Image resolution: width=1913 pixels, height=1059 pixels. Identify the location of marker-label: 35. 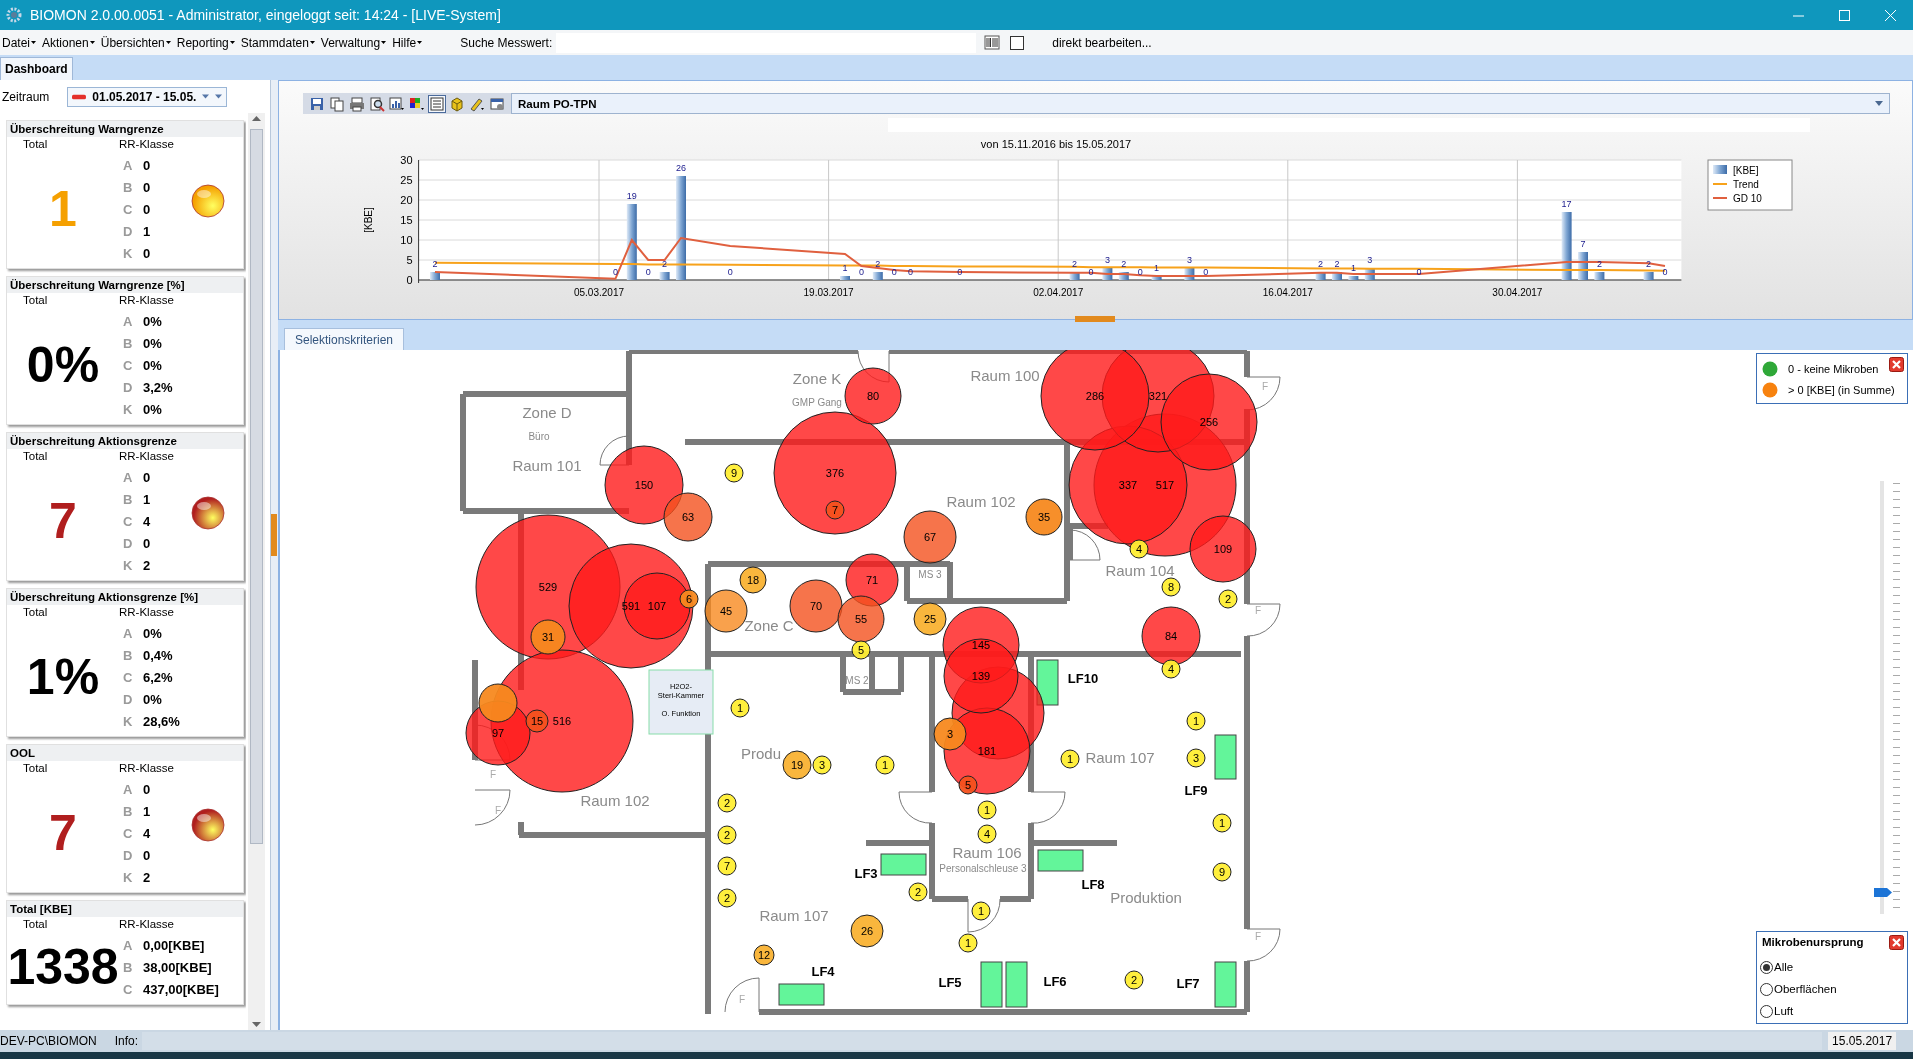
(1044, 517).